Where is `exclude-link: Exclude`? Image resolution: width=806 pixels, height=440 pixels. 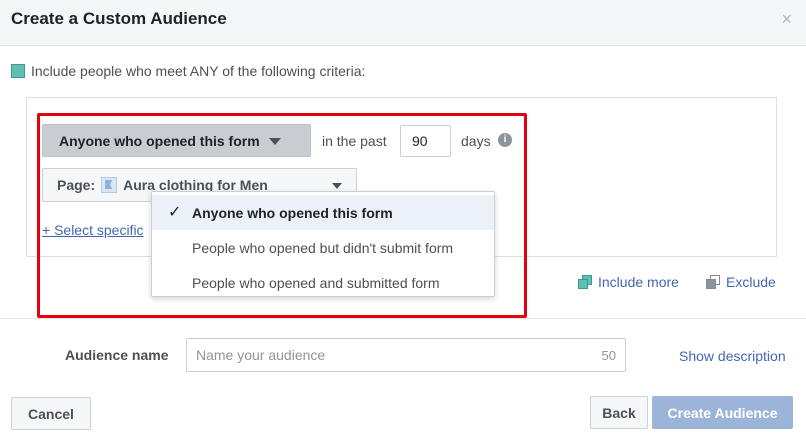
exclude-link: Exclude is located at coordinates (741, 282).